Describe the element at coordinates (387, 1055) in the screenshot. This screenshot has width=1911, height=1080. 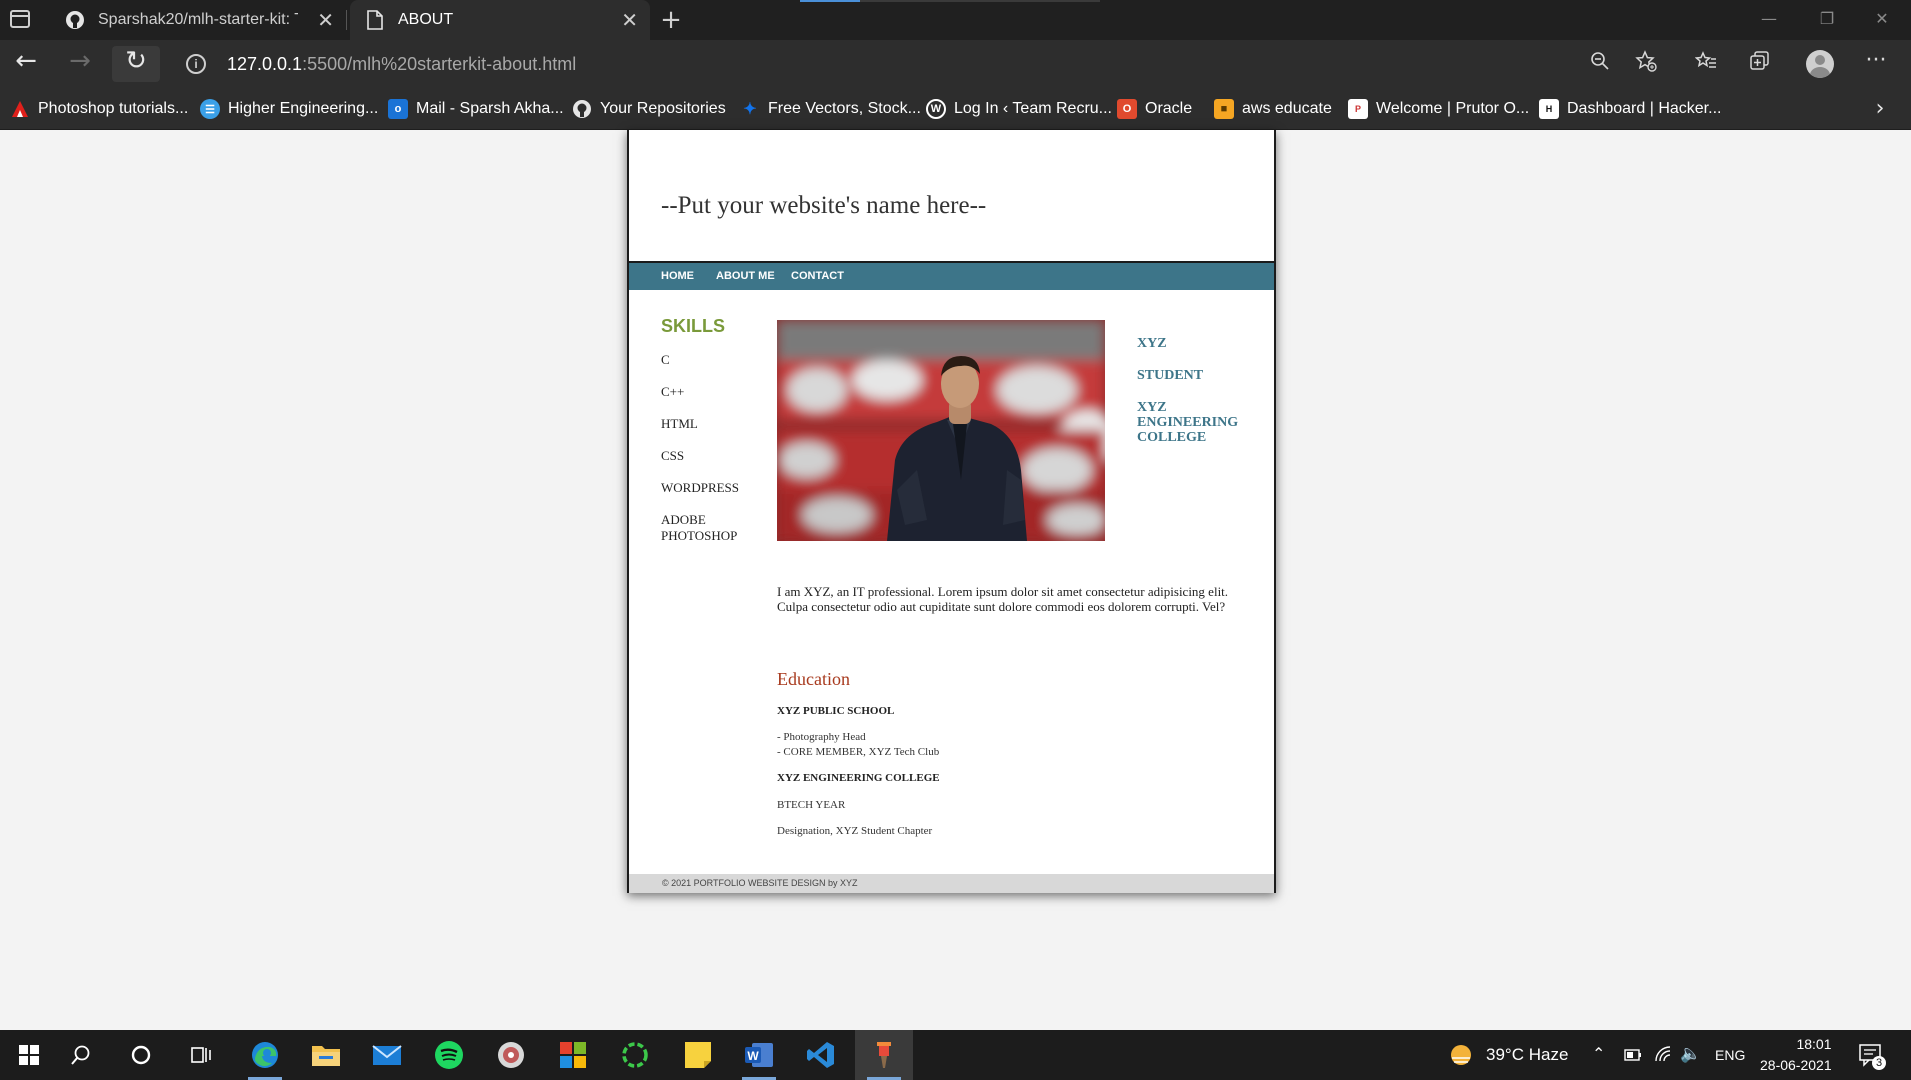
I see `mail-icon` at that location.